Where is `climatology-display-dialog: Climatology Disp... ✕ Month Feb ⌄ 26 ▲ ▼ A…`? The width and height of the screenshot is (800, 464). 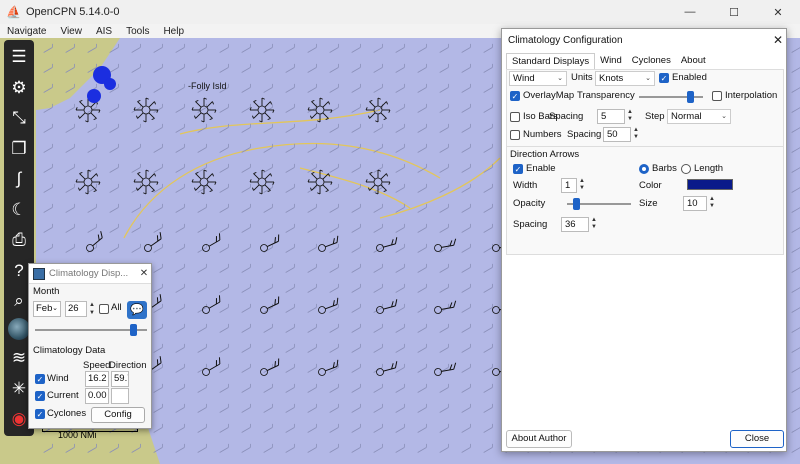
climatology-display-dialog: Climatology Disp... ✕ Month Feb ⌄ 26 ▲ ▼ A… is located at coordinates (90, 346).